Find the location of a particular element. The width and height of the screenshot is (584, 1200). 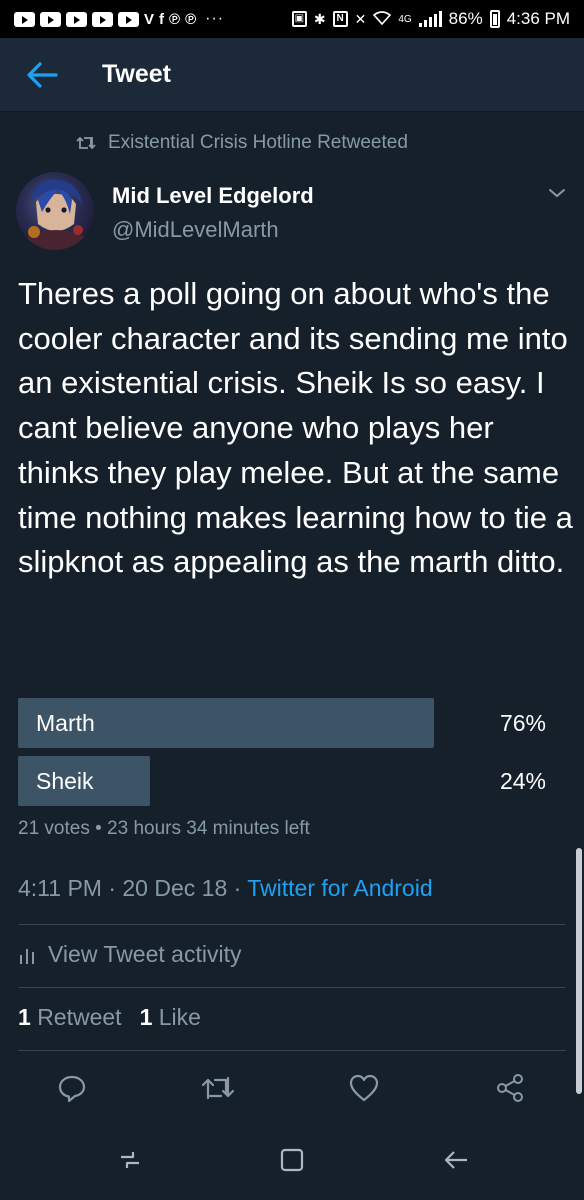

avatar is located at coordinates (55, 211).